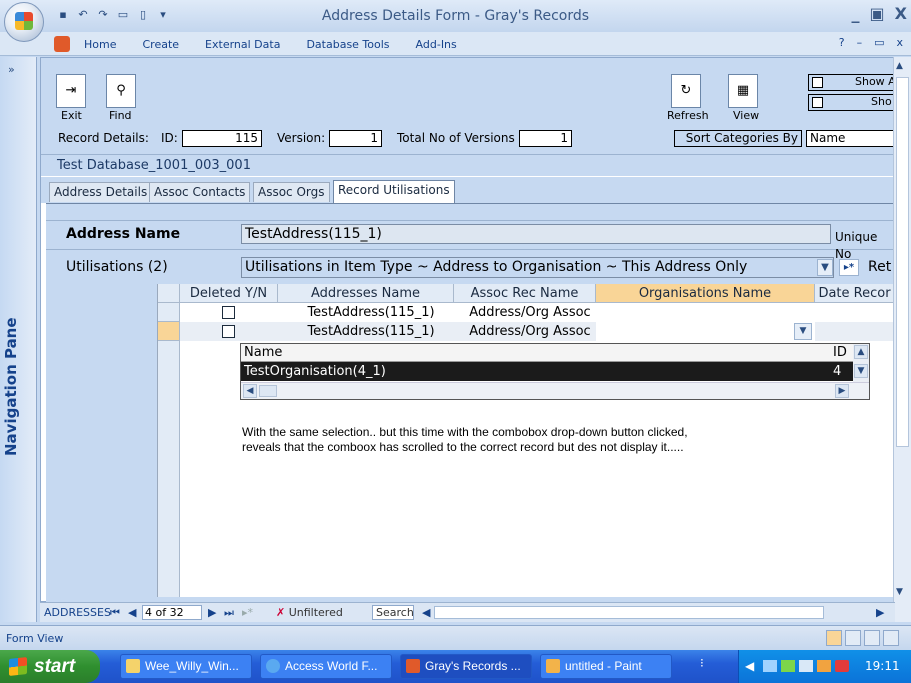 Image resolution: width=911 pixels, height=683 pixels. I want to click on doc-minimize-button: –, so click(860, 42).